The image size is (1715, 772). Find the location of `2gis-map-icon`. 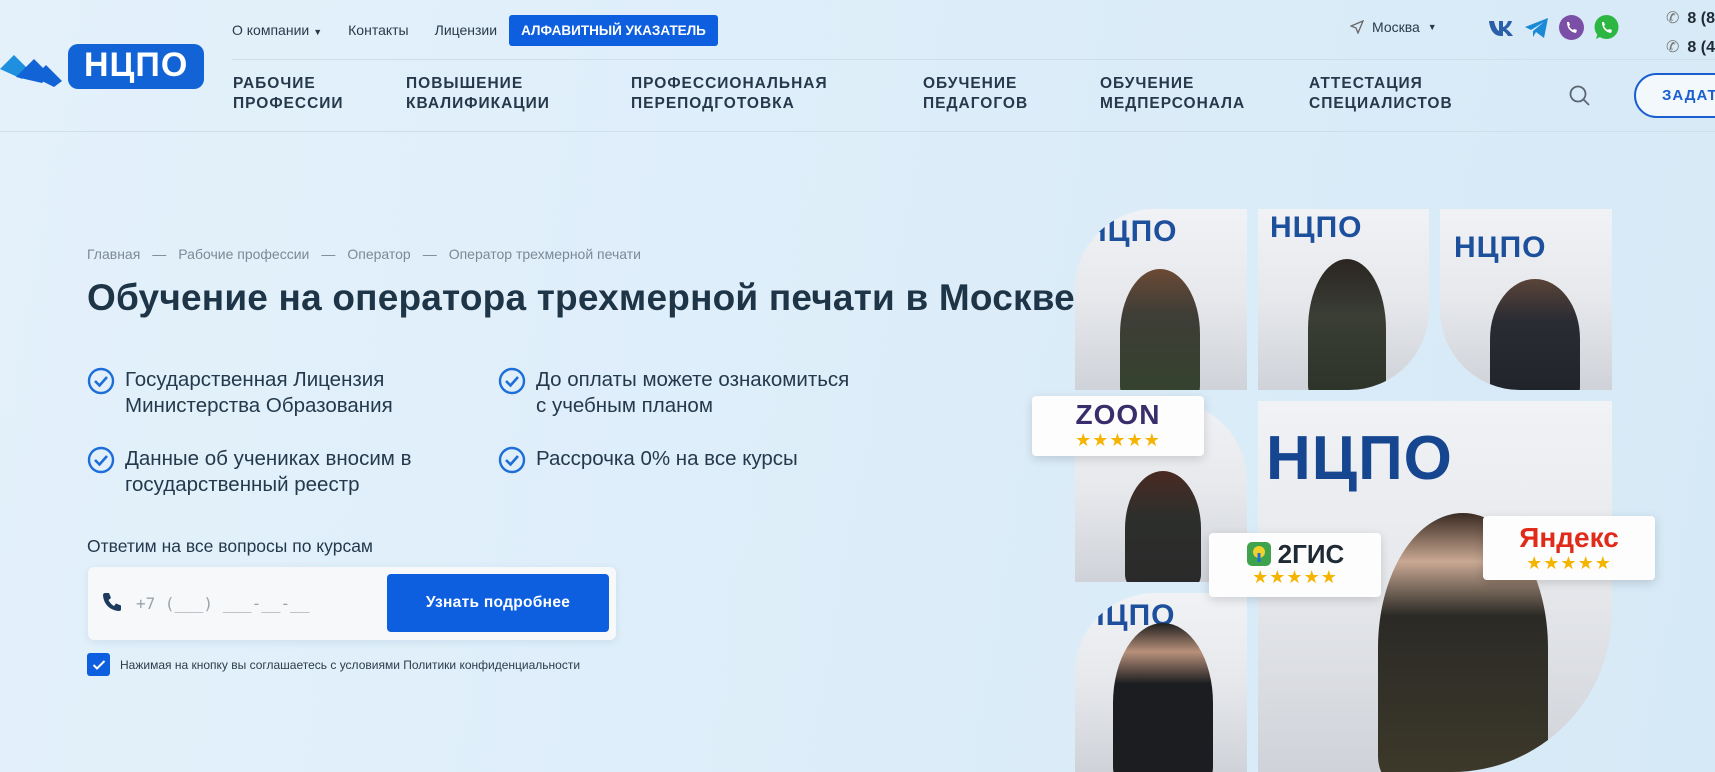

2gis-map-icon is located at coordinates (1258, 554).